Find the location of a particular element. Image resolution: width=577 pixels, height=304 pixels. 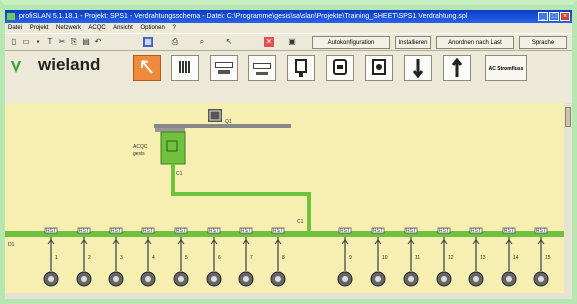

brand-name: wieland is located at coordinates (69, 64).